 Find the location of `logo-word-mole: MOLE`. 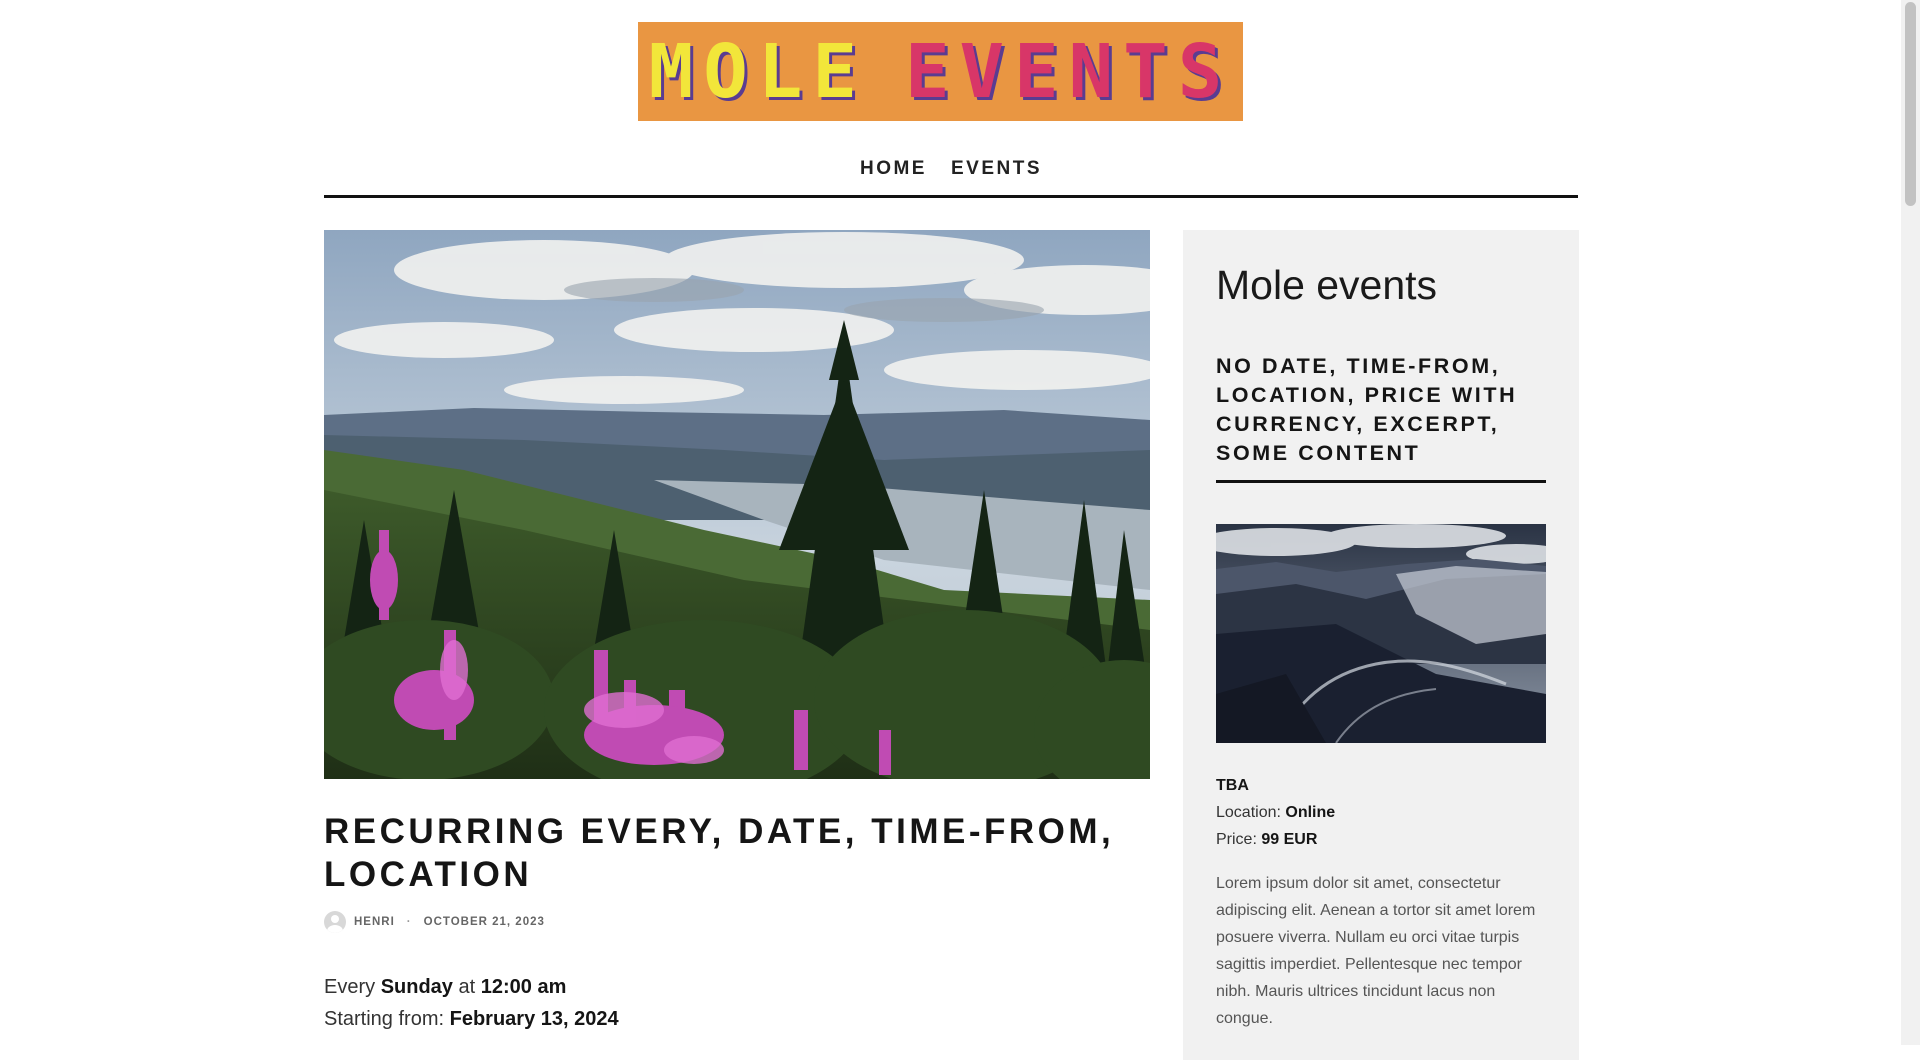

logo-word-mole: MOLE is located at coordinates (757, 71).